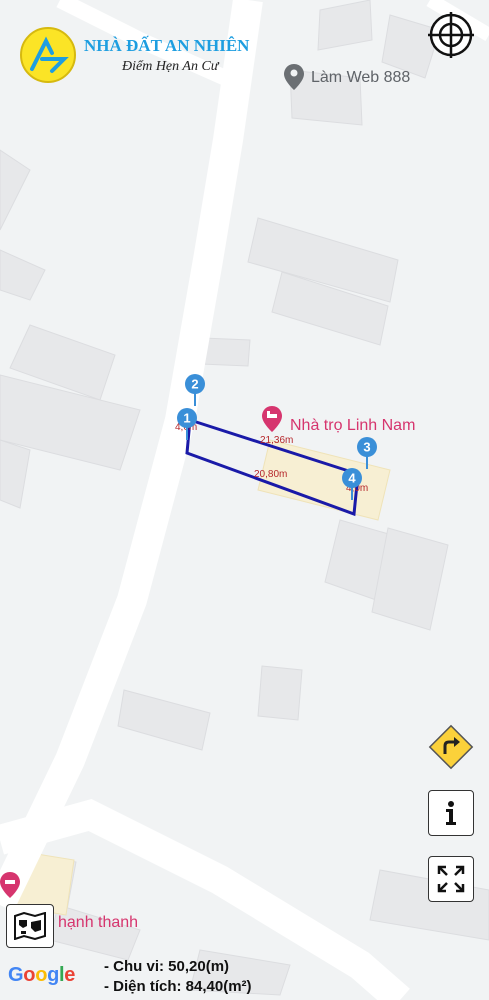 The image size is (489, 1000). Describe the element at coordinates (170, 66) in the screenshot. I see `brand-slogan: Điểm Hẹn An Cư` at that location.